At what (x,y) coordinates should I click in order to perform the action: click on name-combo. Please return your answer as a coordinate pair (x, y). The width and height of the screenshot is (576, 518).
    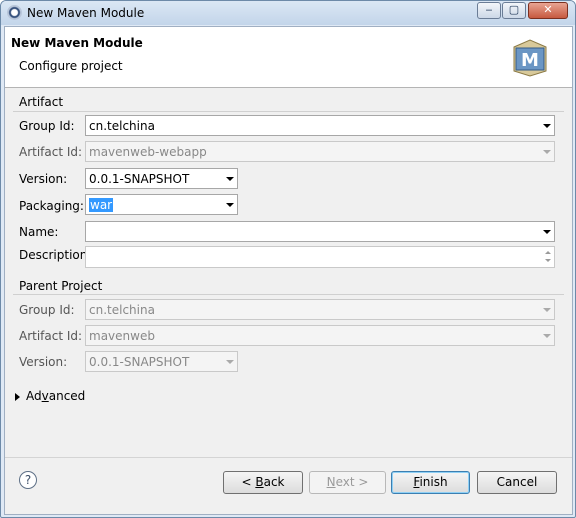
    Looking at the image, I should click on (320, 231).